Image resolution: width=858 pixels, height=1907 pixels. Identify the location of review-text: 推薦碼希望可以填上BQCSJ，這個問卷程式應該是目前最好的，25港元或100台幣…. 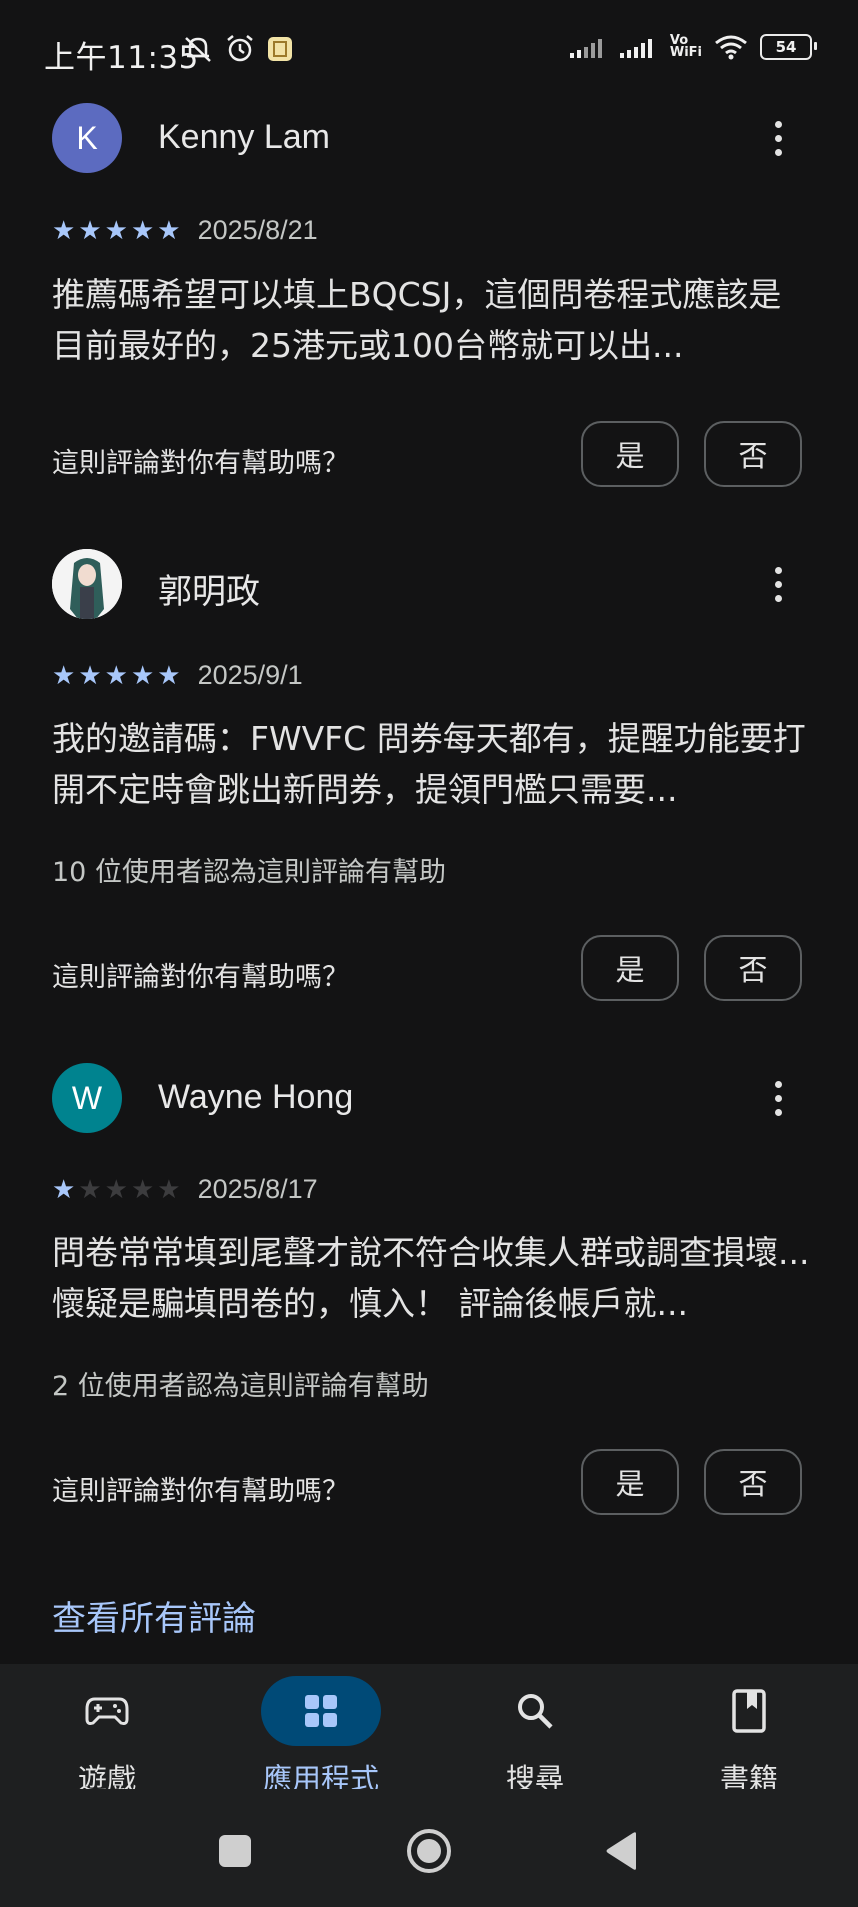
(432, 320).